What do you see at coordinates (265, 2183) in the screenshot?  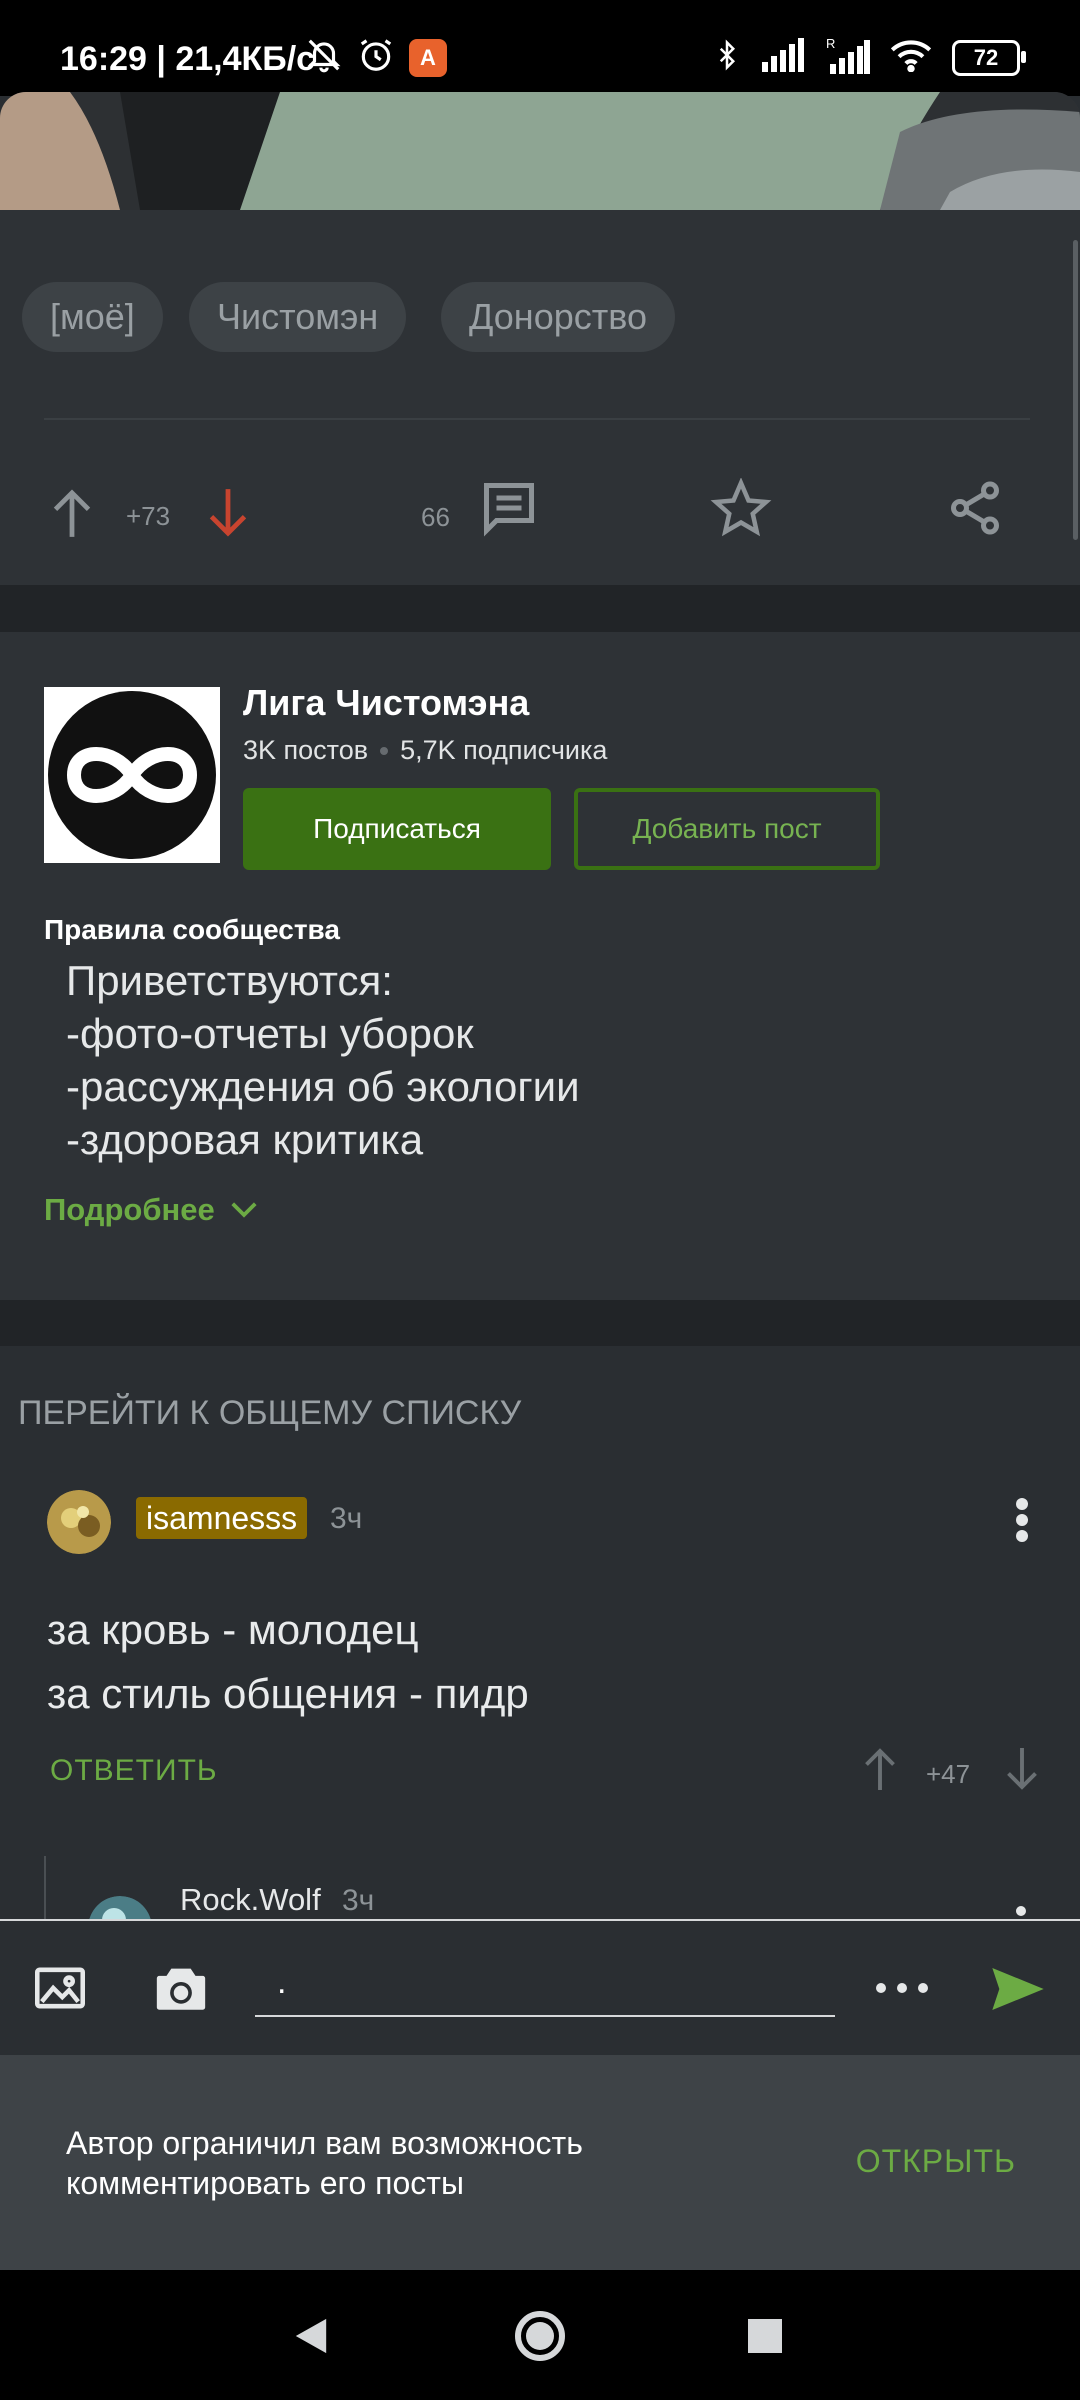 I see `notice-line: комментировать его посты` at bounding box center [265, 2183].